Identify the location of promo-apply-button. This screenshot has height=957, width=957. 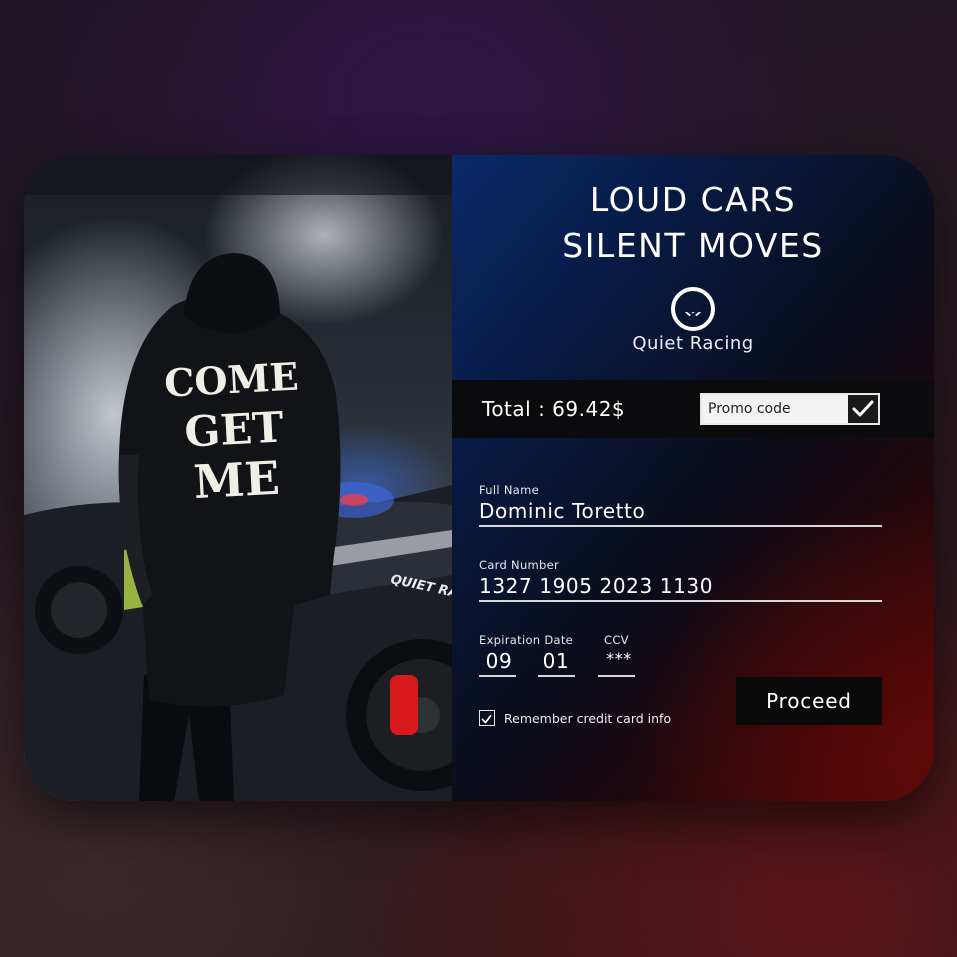
(863, 409).